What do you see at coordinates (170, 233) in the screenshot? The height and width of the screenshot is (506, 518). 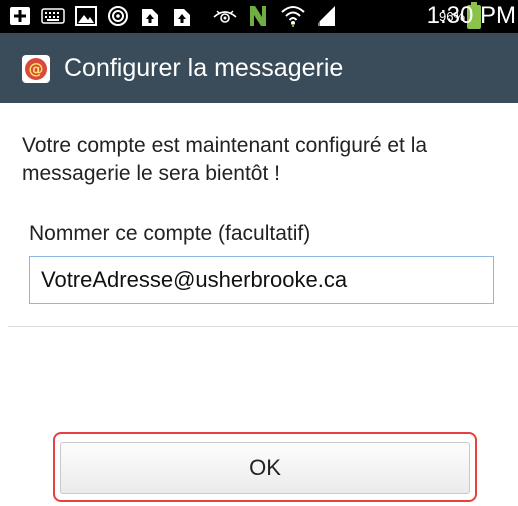 I see `account-name-label: Nommer ce compte (facultatif)` at bounding box center [170, 233].